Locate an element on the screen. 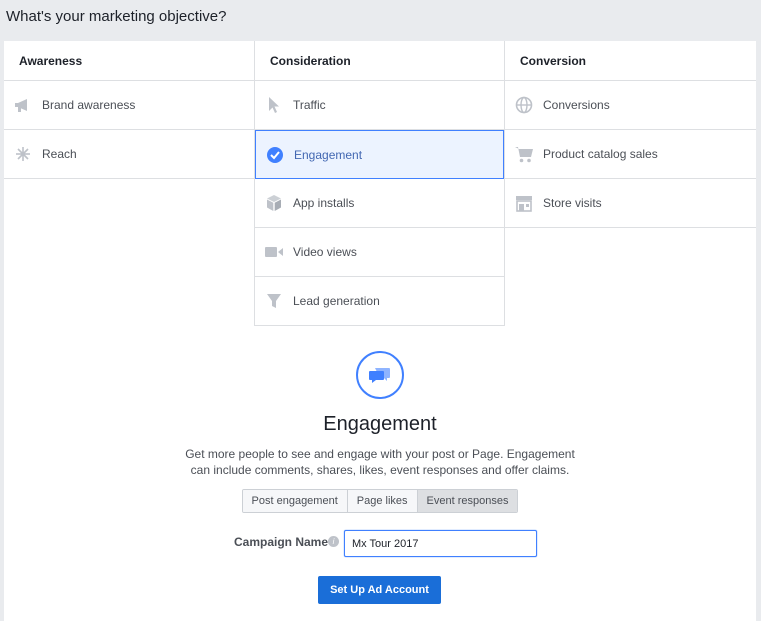  campaign-name-row: Campaign Name i is located at coordinates (380, 543).